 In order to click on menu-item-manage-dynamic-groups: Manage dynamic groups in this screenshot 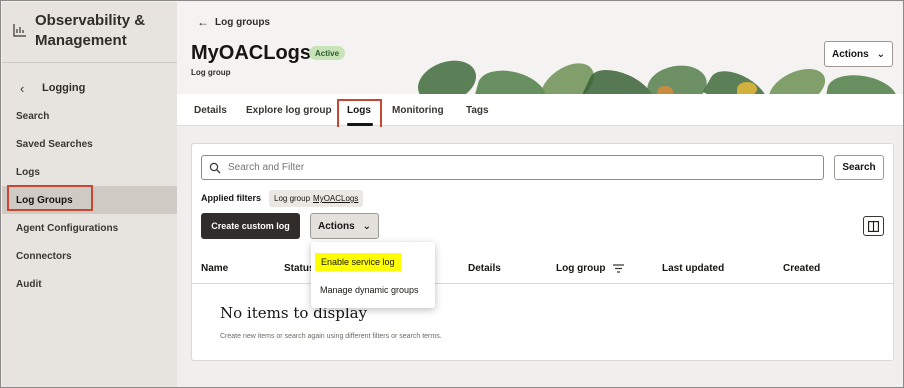, I will do `click(373, 290)`.